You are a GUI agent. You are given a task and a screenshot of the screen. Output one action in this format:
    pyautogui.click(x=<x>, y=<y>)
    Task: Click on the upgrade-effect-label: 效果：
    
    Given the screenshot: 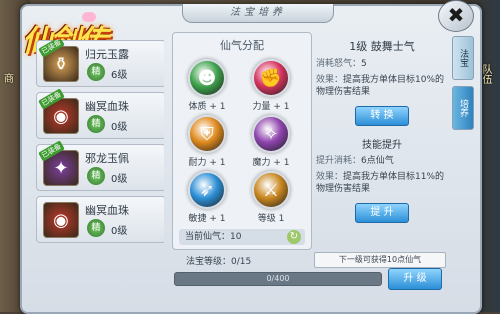 What is the action you would take?
    pyautogui.click(x=330, y=177)
    